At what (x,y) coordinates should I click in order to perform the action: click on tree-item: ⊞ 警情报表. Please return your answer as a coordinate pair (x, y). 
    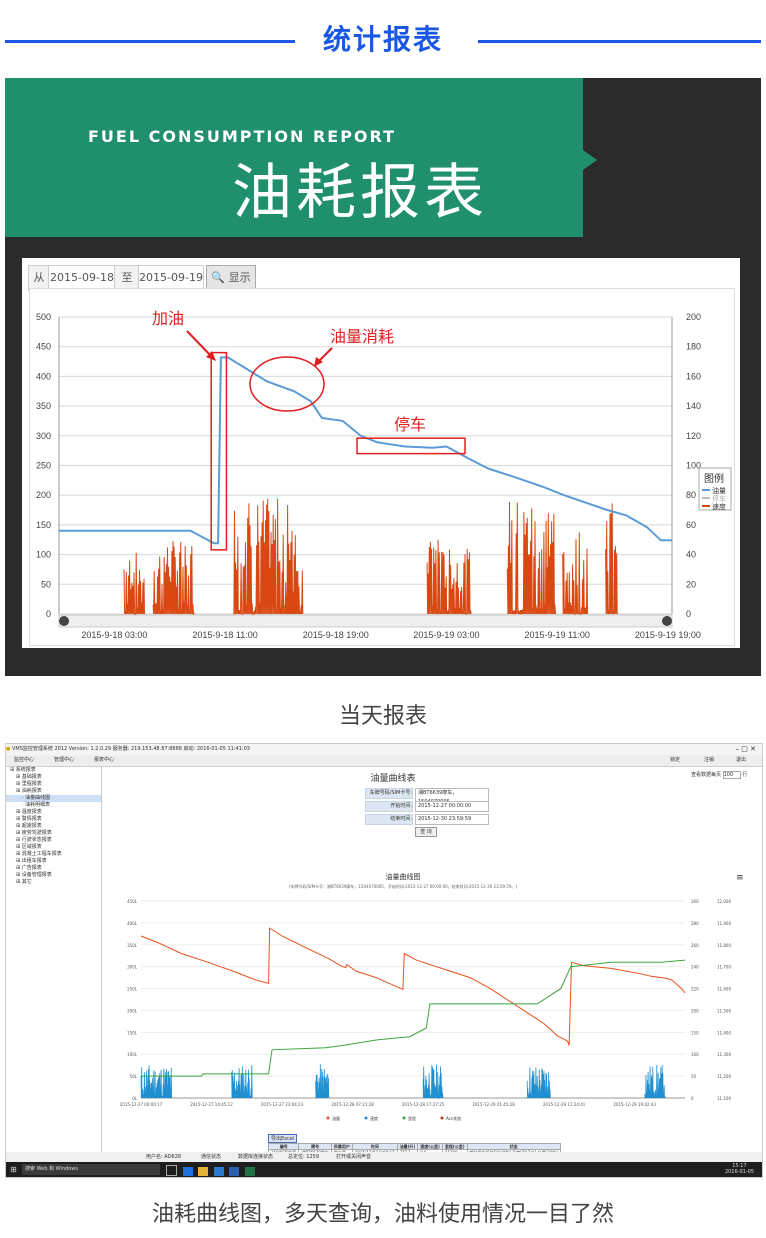
    Looking at the image, I should click on (53, 819).